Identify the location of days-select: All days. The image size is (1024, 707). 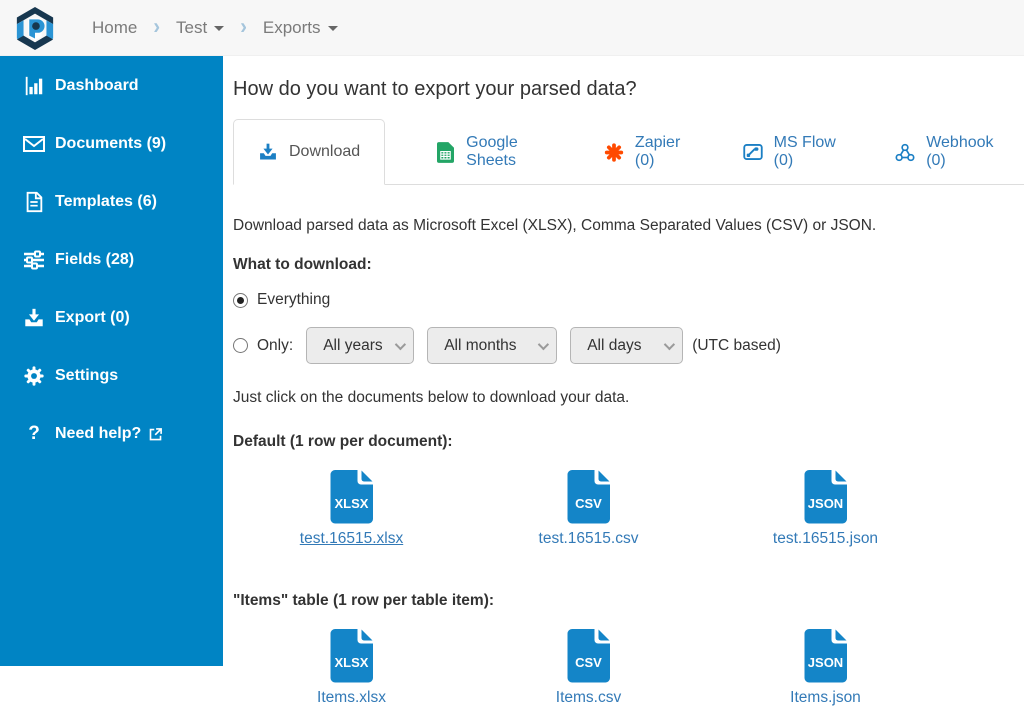
(626, 345).